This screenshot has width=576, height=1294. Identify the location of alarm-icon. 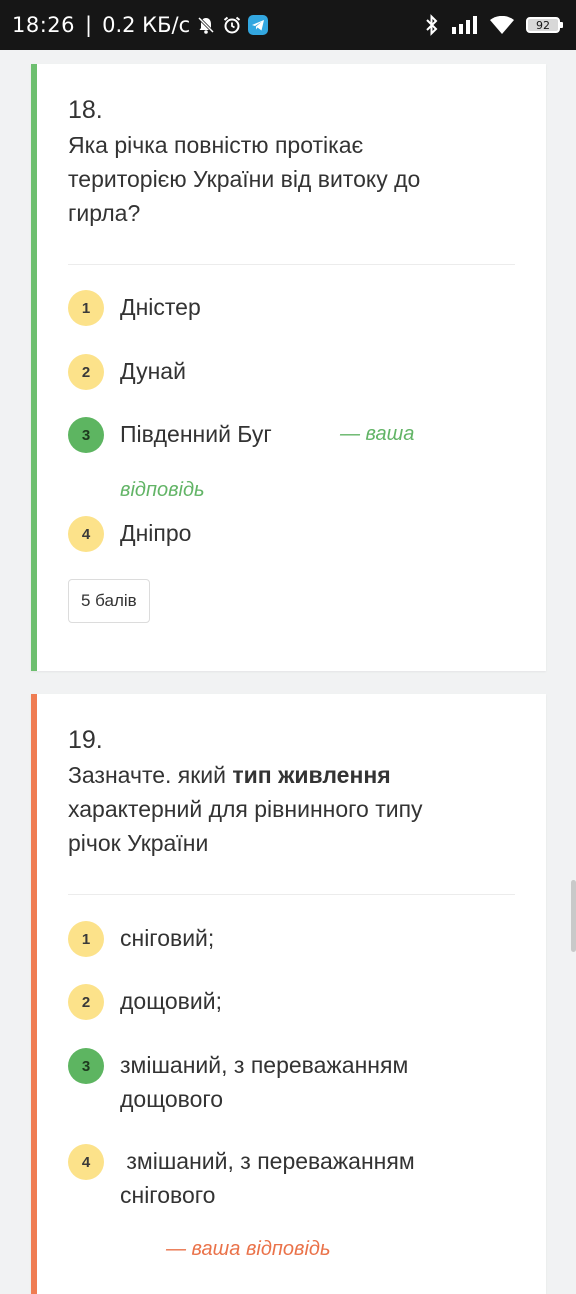
(232, 25).